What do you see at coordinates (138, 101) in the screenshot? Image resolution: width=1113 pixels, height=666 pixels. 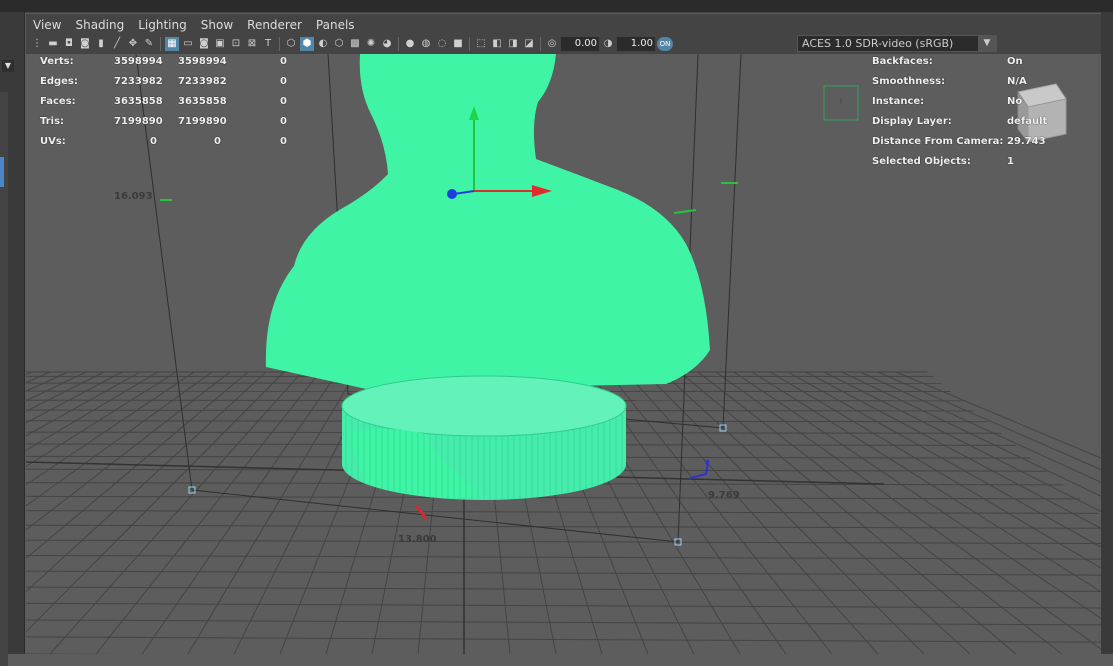 I see `hud-faces-a: 3635858` at bounding box center [138, 101].